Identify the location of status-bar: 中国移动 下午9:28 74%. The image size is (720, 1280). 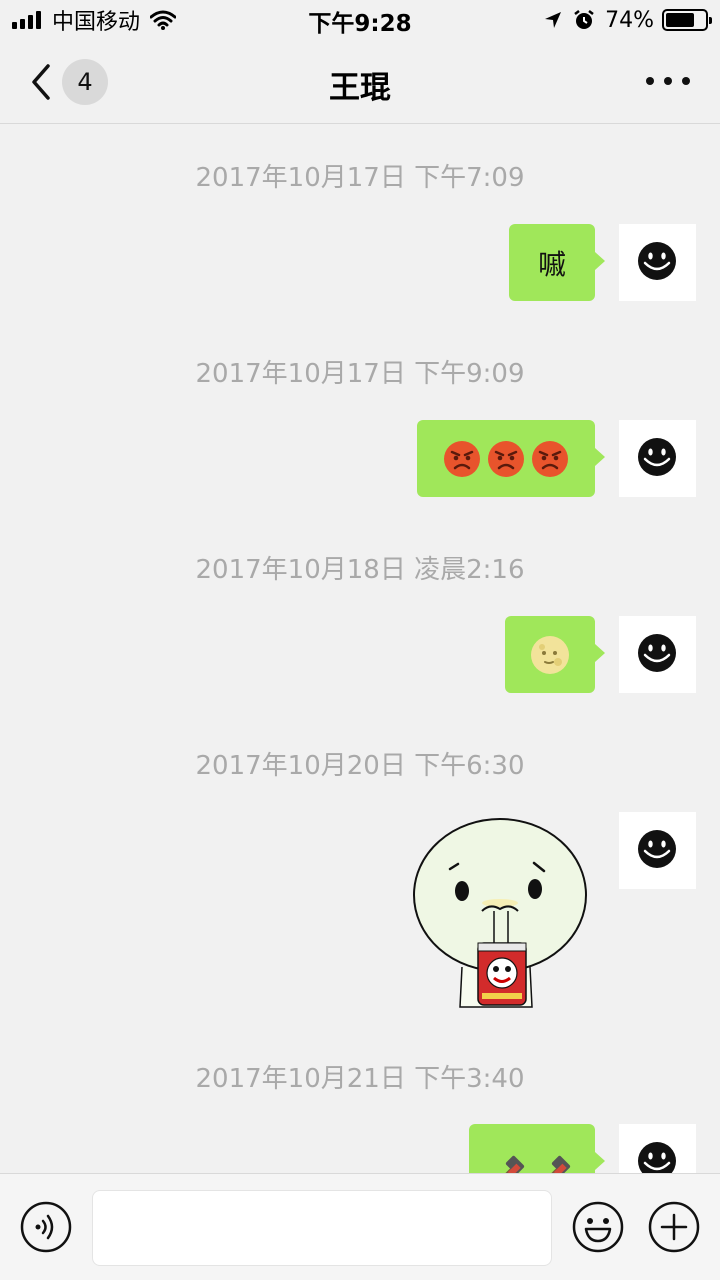
(360, 20).